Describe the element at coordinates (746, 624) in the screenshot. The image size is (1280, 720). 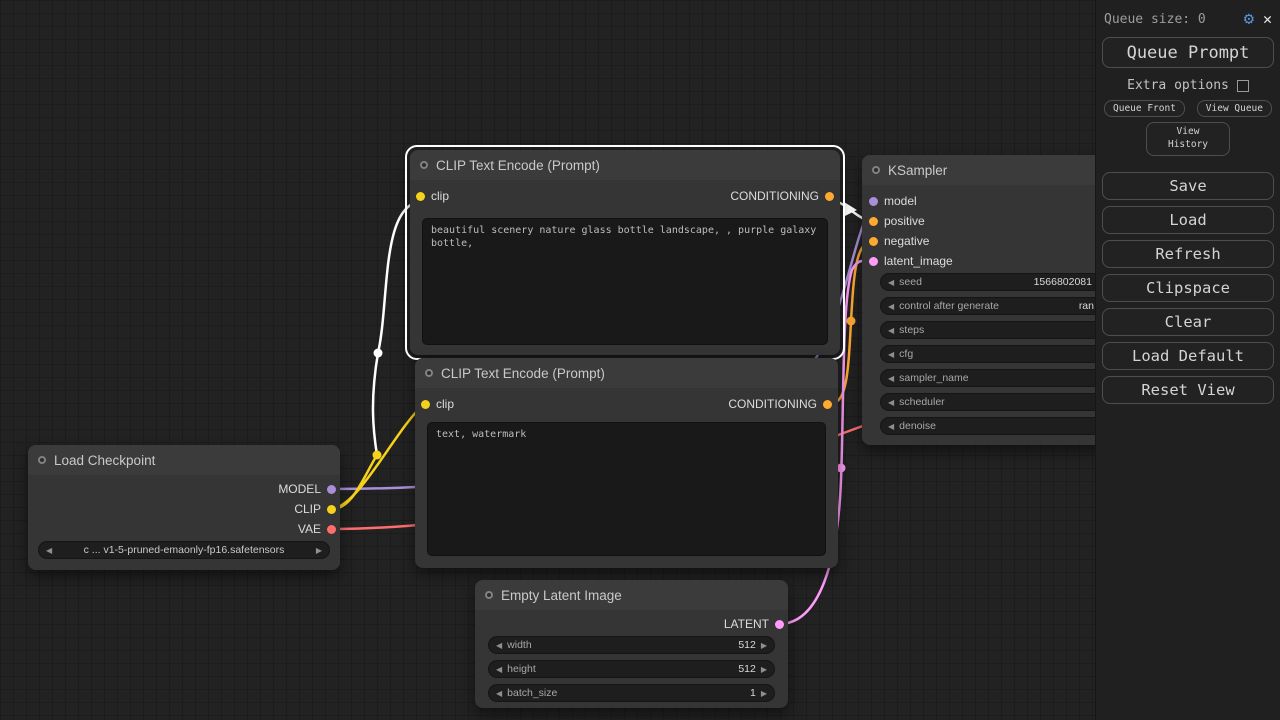
I see `slot-label: LATENT` at that location.